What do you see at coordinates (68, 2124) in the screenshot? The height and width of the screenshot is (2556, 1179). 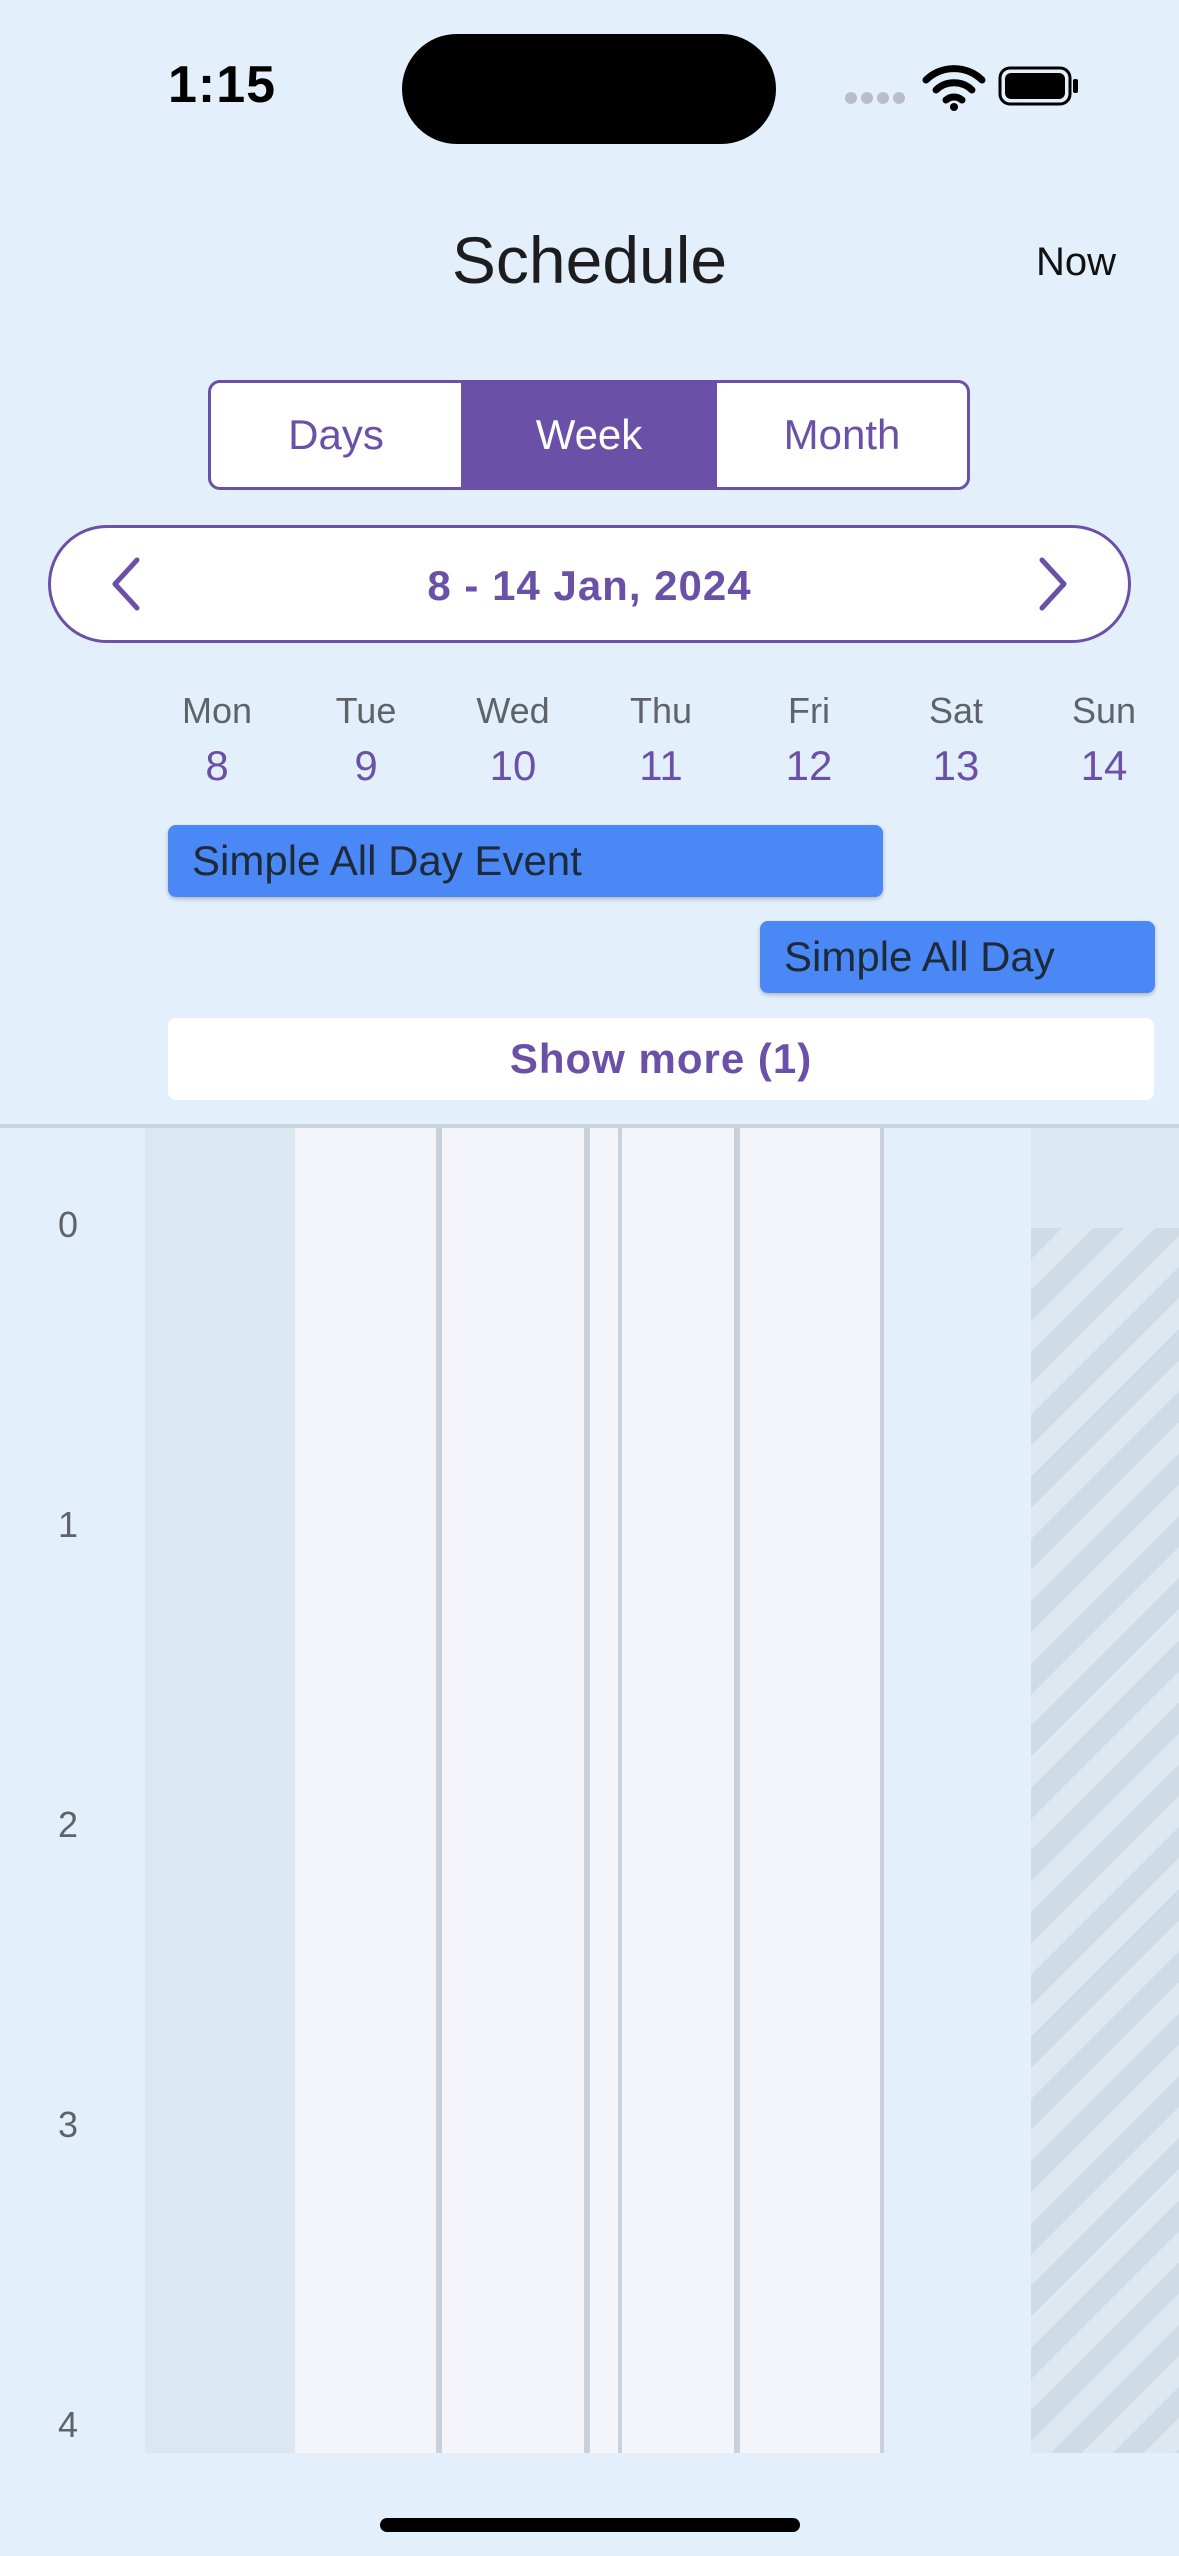 I see `hour-label: 3` at bounding box center [68, 2124].